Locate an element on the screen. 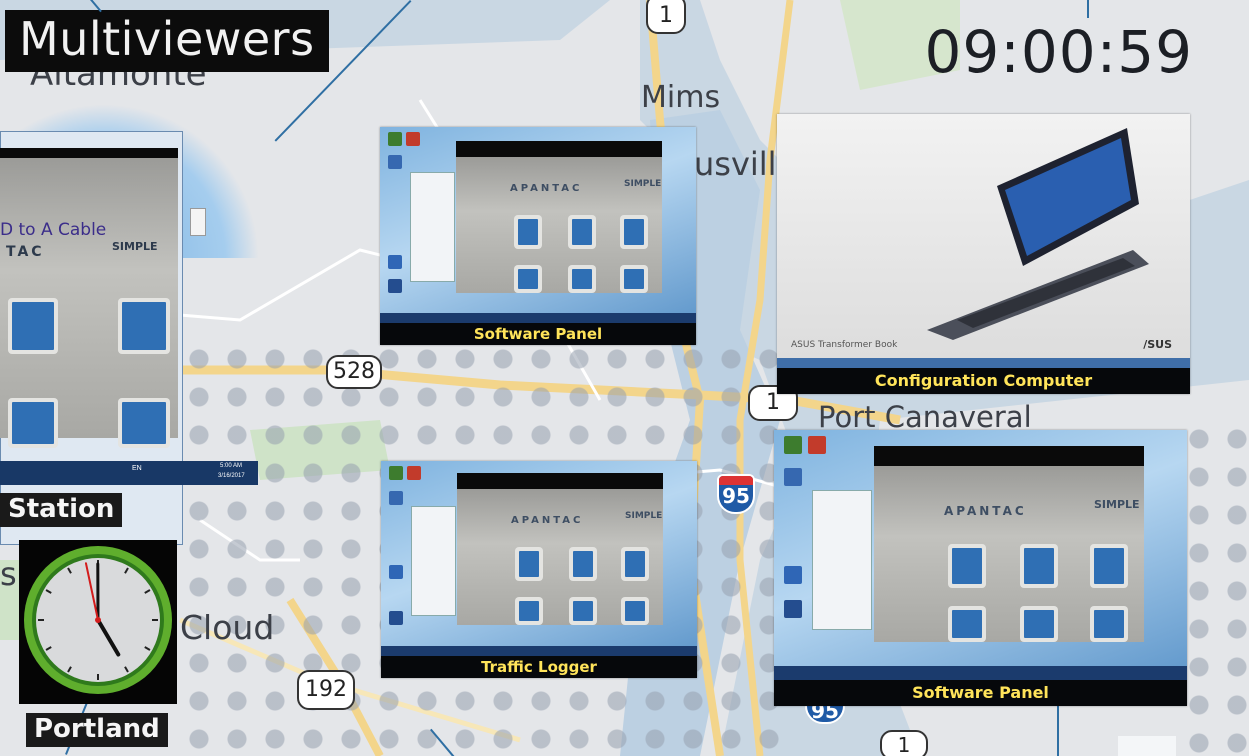  map-label-port-canaveral: Port Canaveral is located at coordinates (925, 417).